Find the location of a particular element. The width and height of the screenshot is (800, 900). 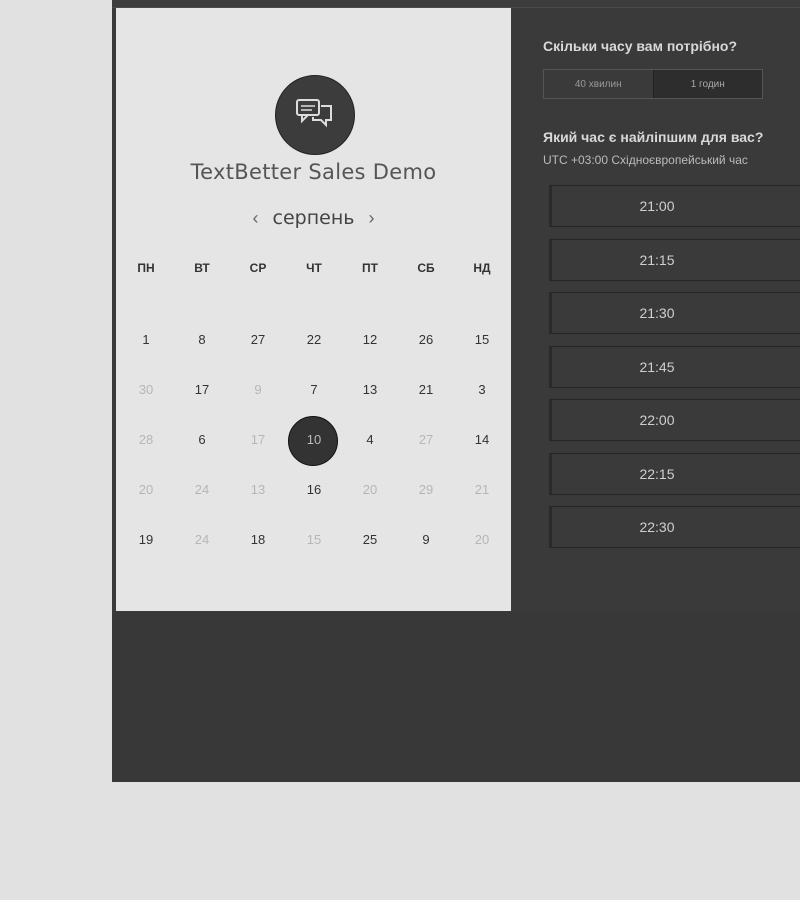

calendar-day: 22 is located at coordinates (314, 340).